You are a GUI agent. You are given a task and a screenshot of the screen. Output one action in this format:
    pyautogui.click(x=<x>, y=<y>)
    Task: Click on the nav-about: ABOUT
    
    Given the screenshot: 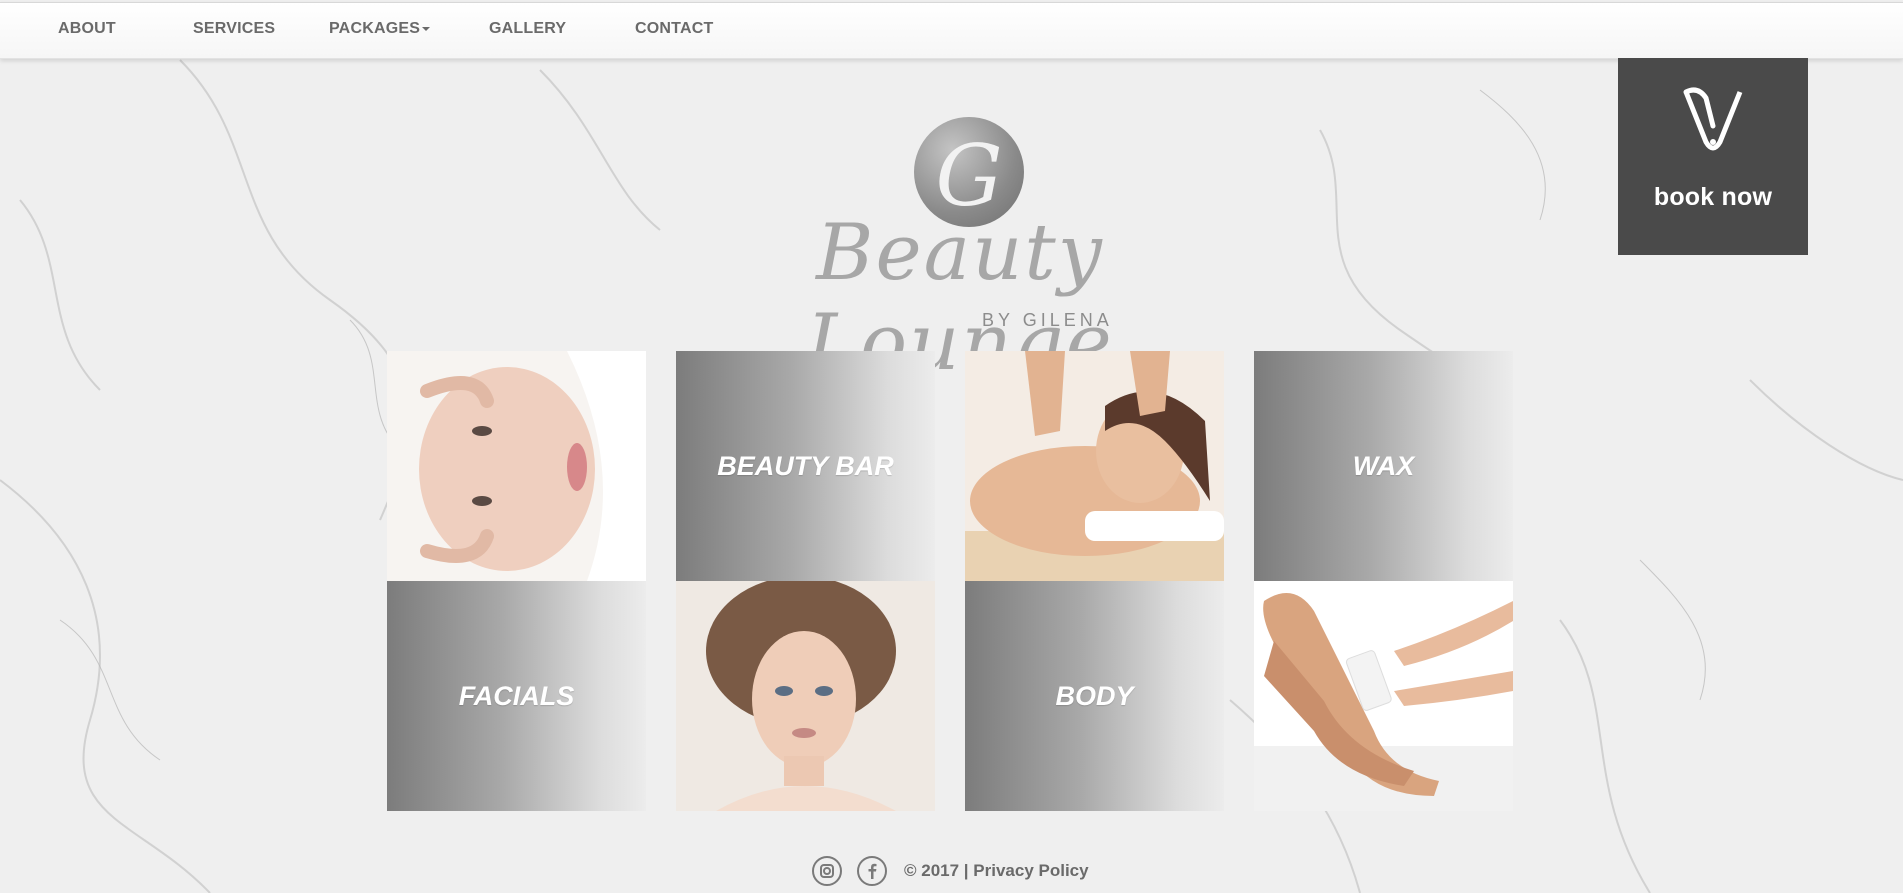 What is the action you would take?
    pyautogui.click(x=87, y=29)
    